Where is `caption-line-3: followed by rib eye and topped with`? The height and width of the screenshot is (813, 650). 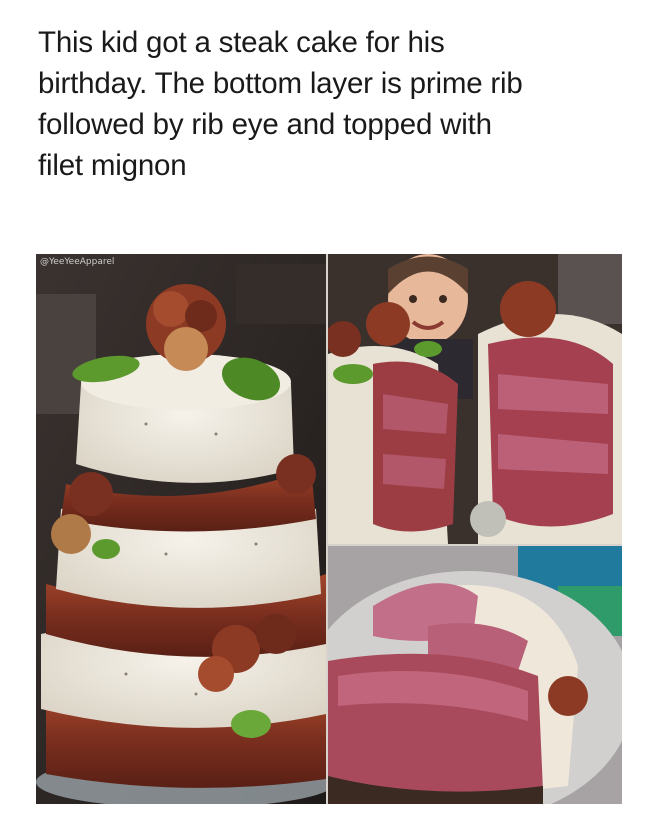 caption-line-3: followed by rib eye and topped with is located at coordinates (265, 124).